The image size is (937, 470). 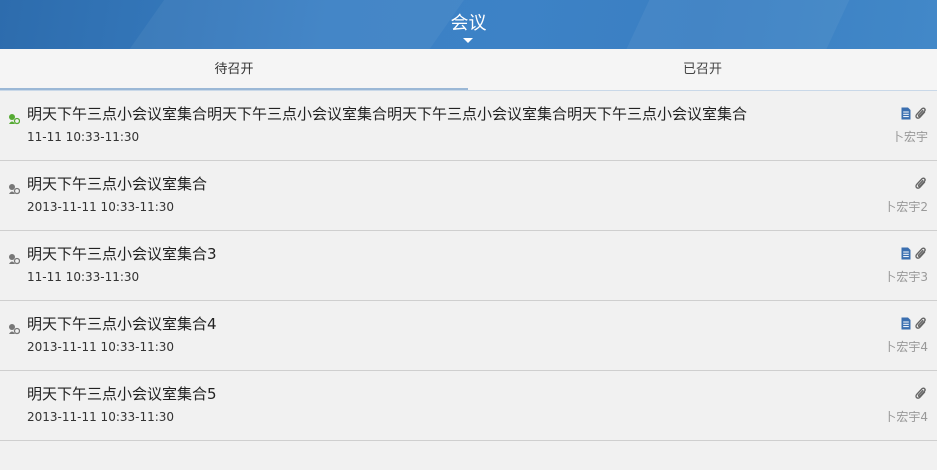 I want to click on tab-held: 已召开, so click(x=702, y=70).